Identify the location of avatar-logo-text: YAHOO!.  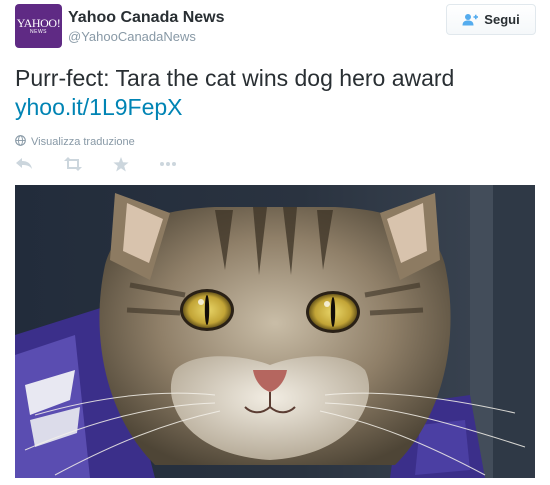
(38, 23).